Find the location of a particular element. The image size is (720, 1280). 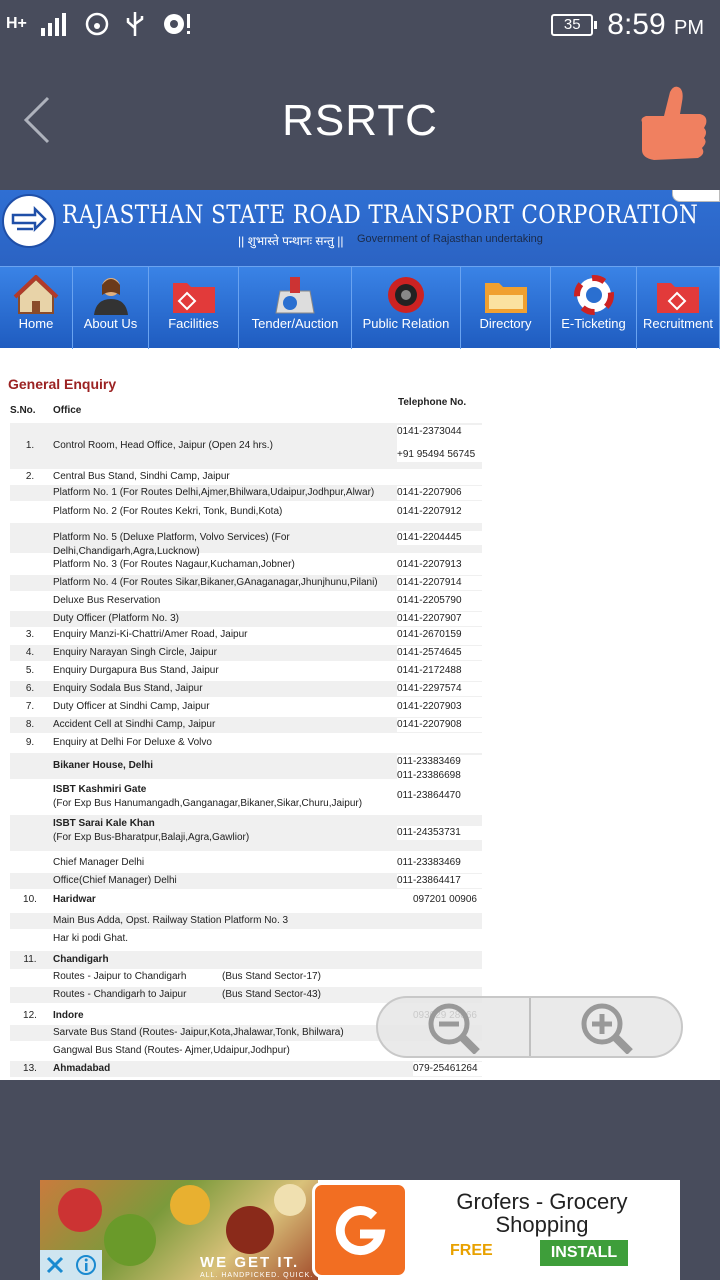

phone-number: 011-23864417 is located at coordinates (439, 881).